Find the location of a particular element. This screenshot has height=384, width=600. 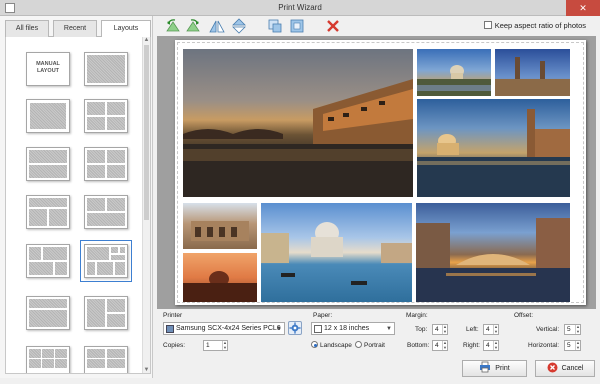

margin-bottom-label: Bottom: is located at coordinates (418, 345).